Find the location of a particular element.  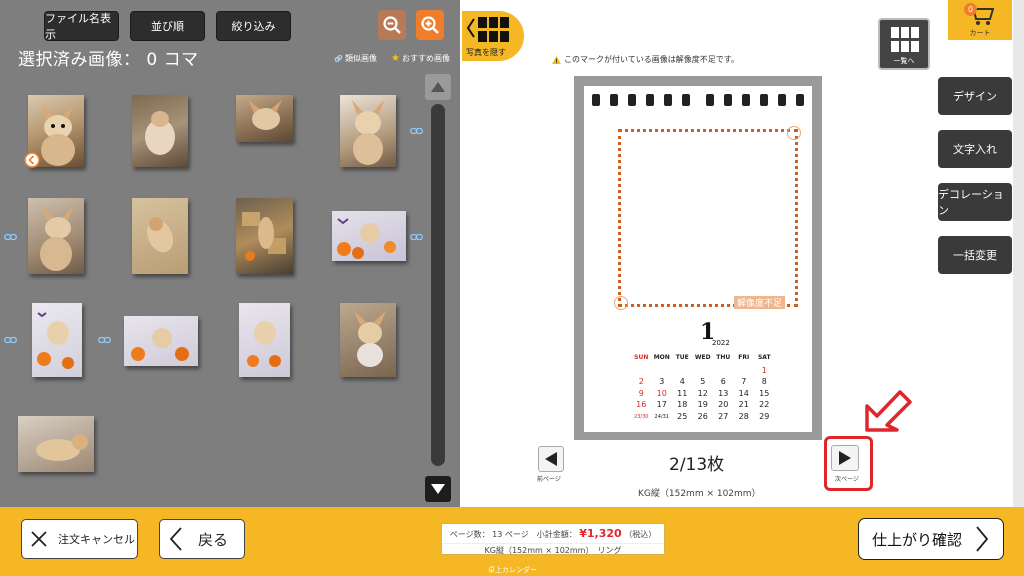

show-filename-button: ファイル名表示 is located at coordinates (81, 26).